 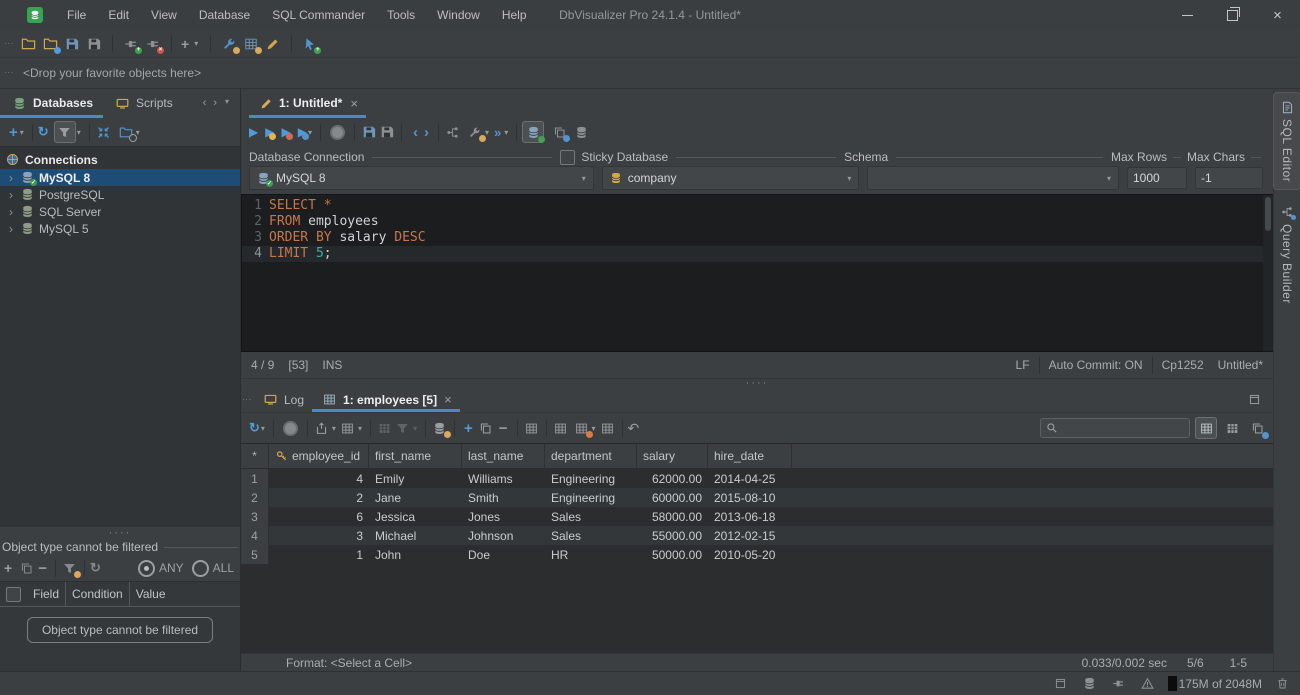 I want to click on cell-editor-button, so click(x=1258, y=428).